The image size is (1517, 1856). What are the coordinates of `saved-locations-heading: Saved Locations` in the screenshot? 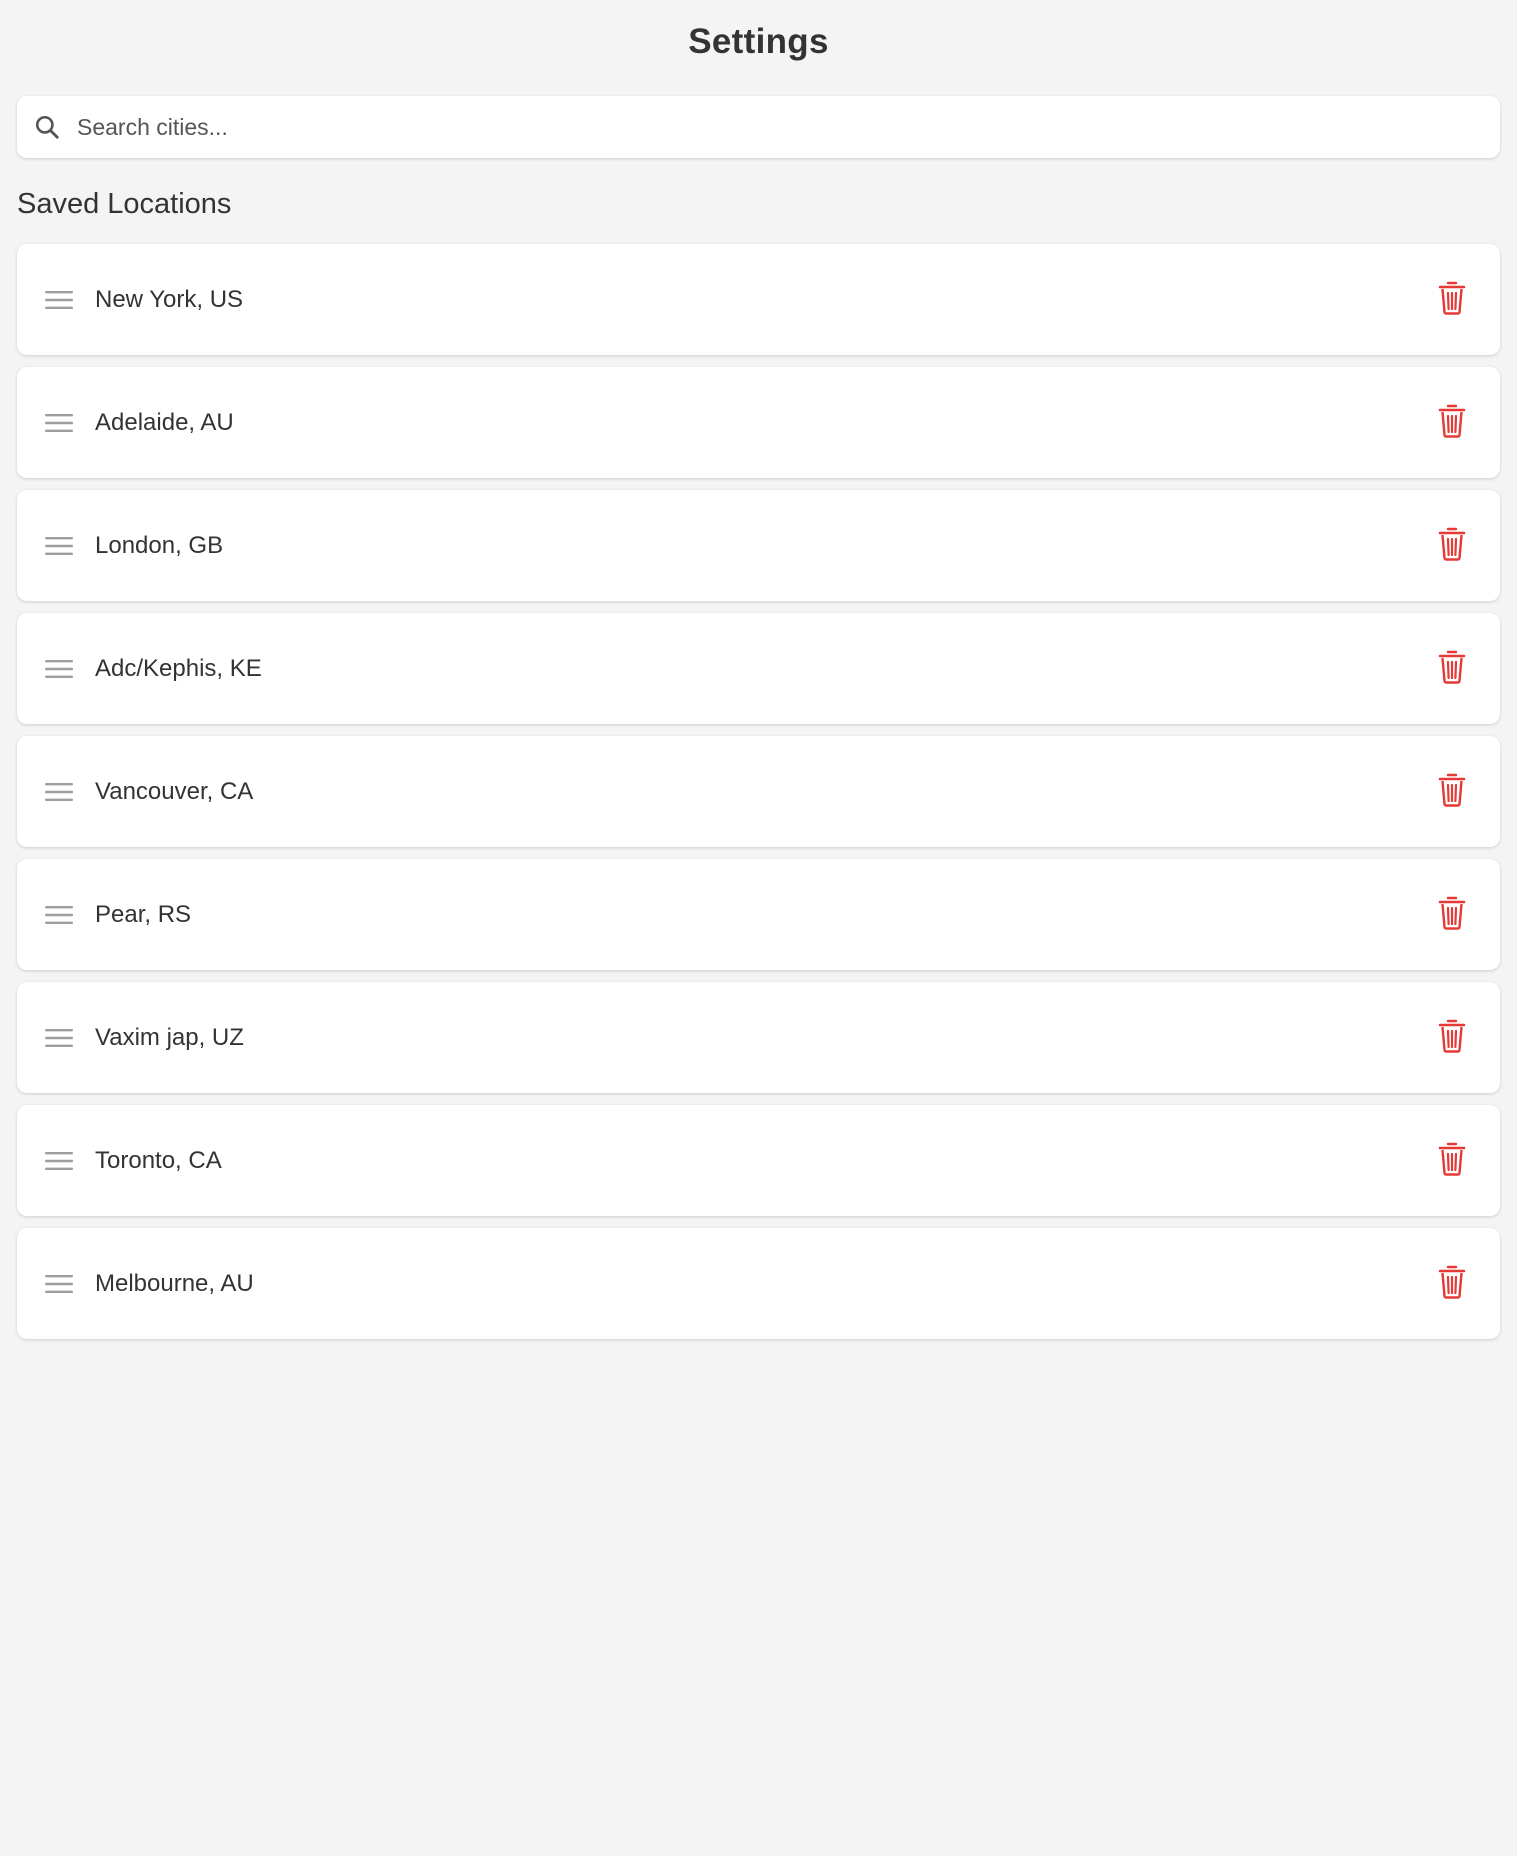 It's located at (124, 204).